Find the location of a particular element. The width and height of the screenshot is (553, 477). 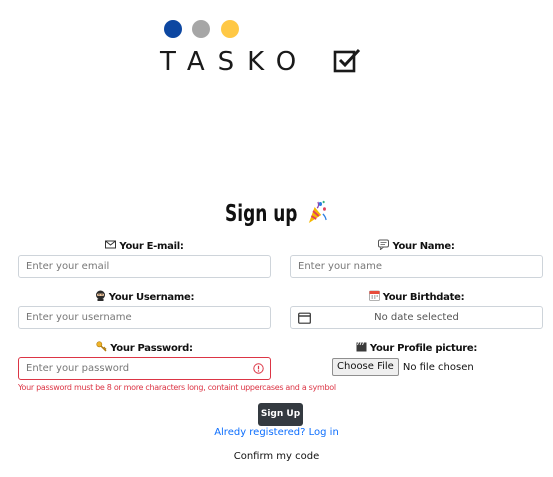

email-label-text: Your E-mail: is located at coordinates (151, 246).